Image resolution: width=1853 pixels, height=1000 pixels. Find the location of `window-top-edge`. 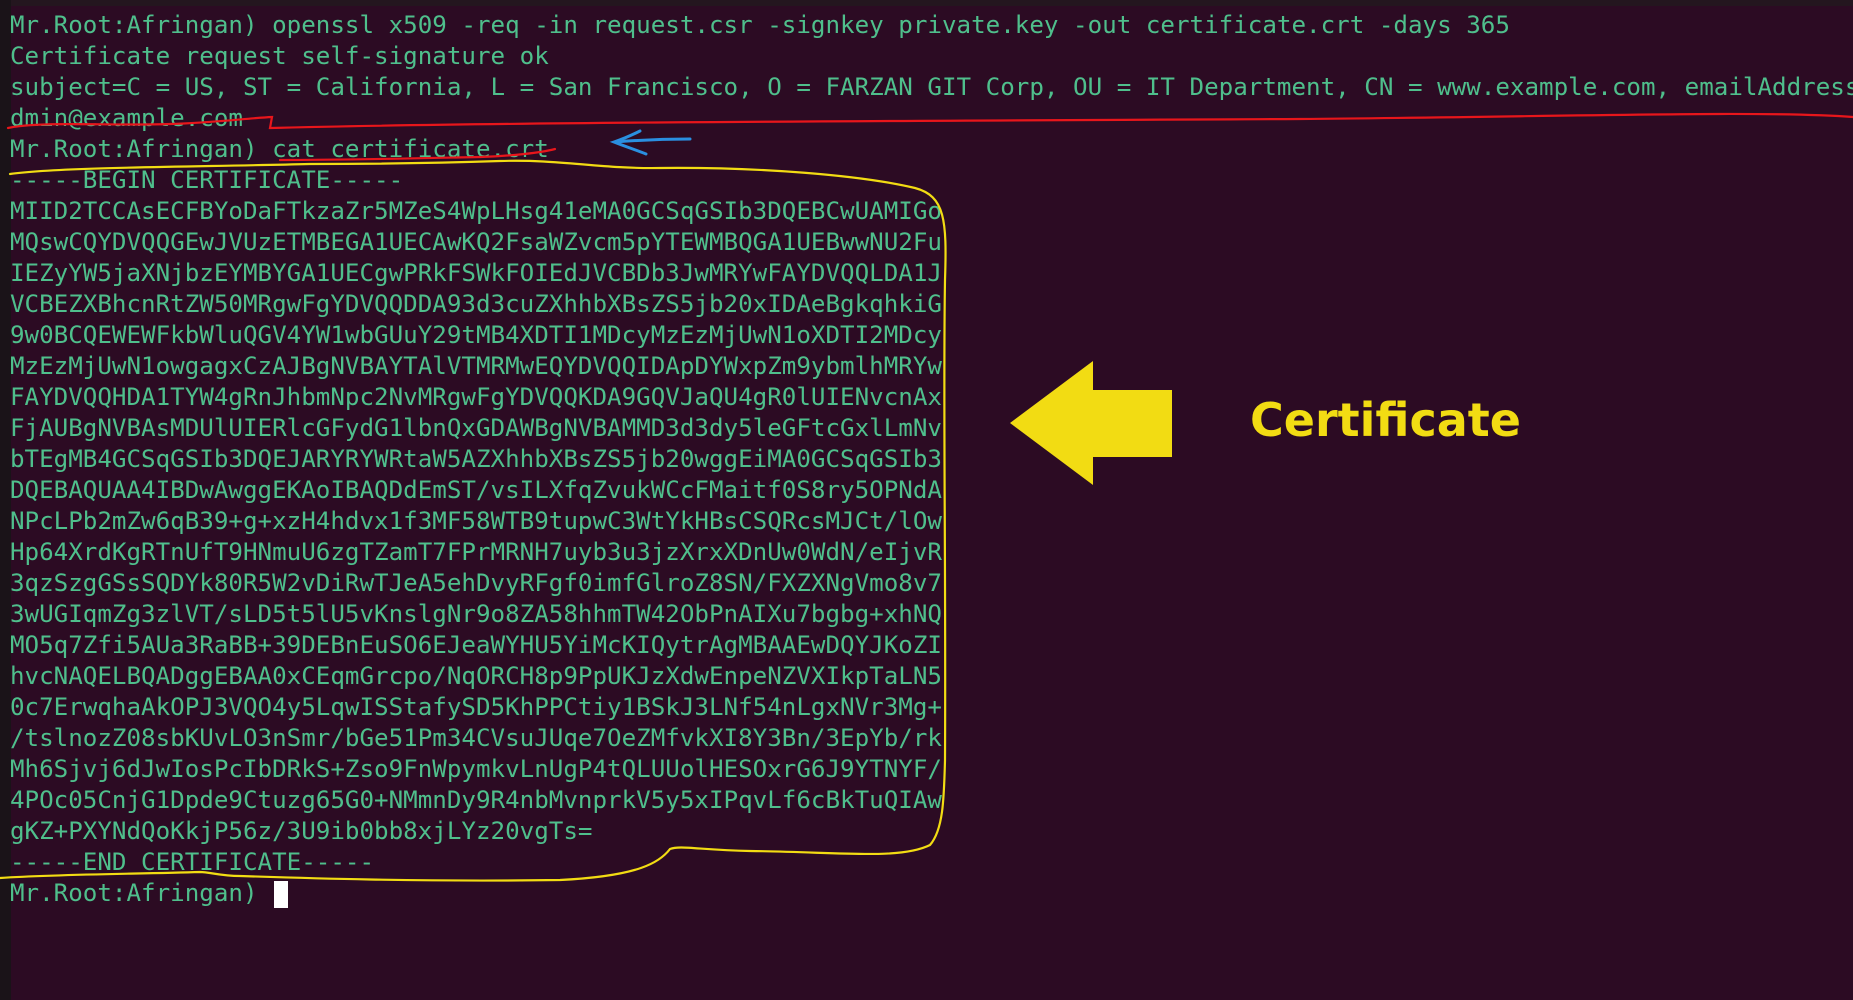

window-top-edge is located at coordinates (926, 3).